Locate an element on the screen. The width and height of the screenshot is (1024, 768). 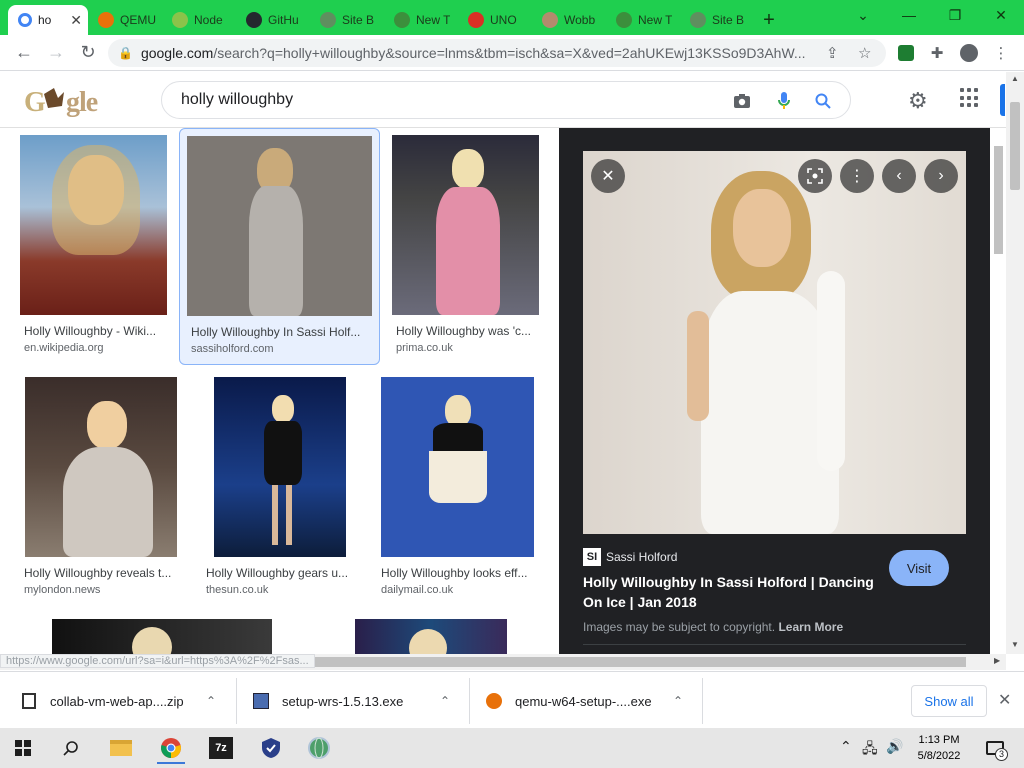
download-item: qemu-w64-setup-....exe ⌃ is located at coordinates (590, 701).